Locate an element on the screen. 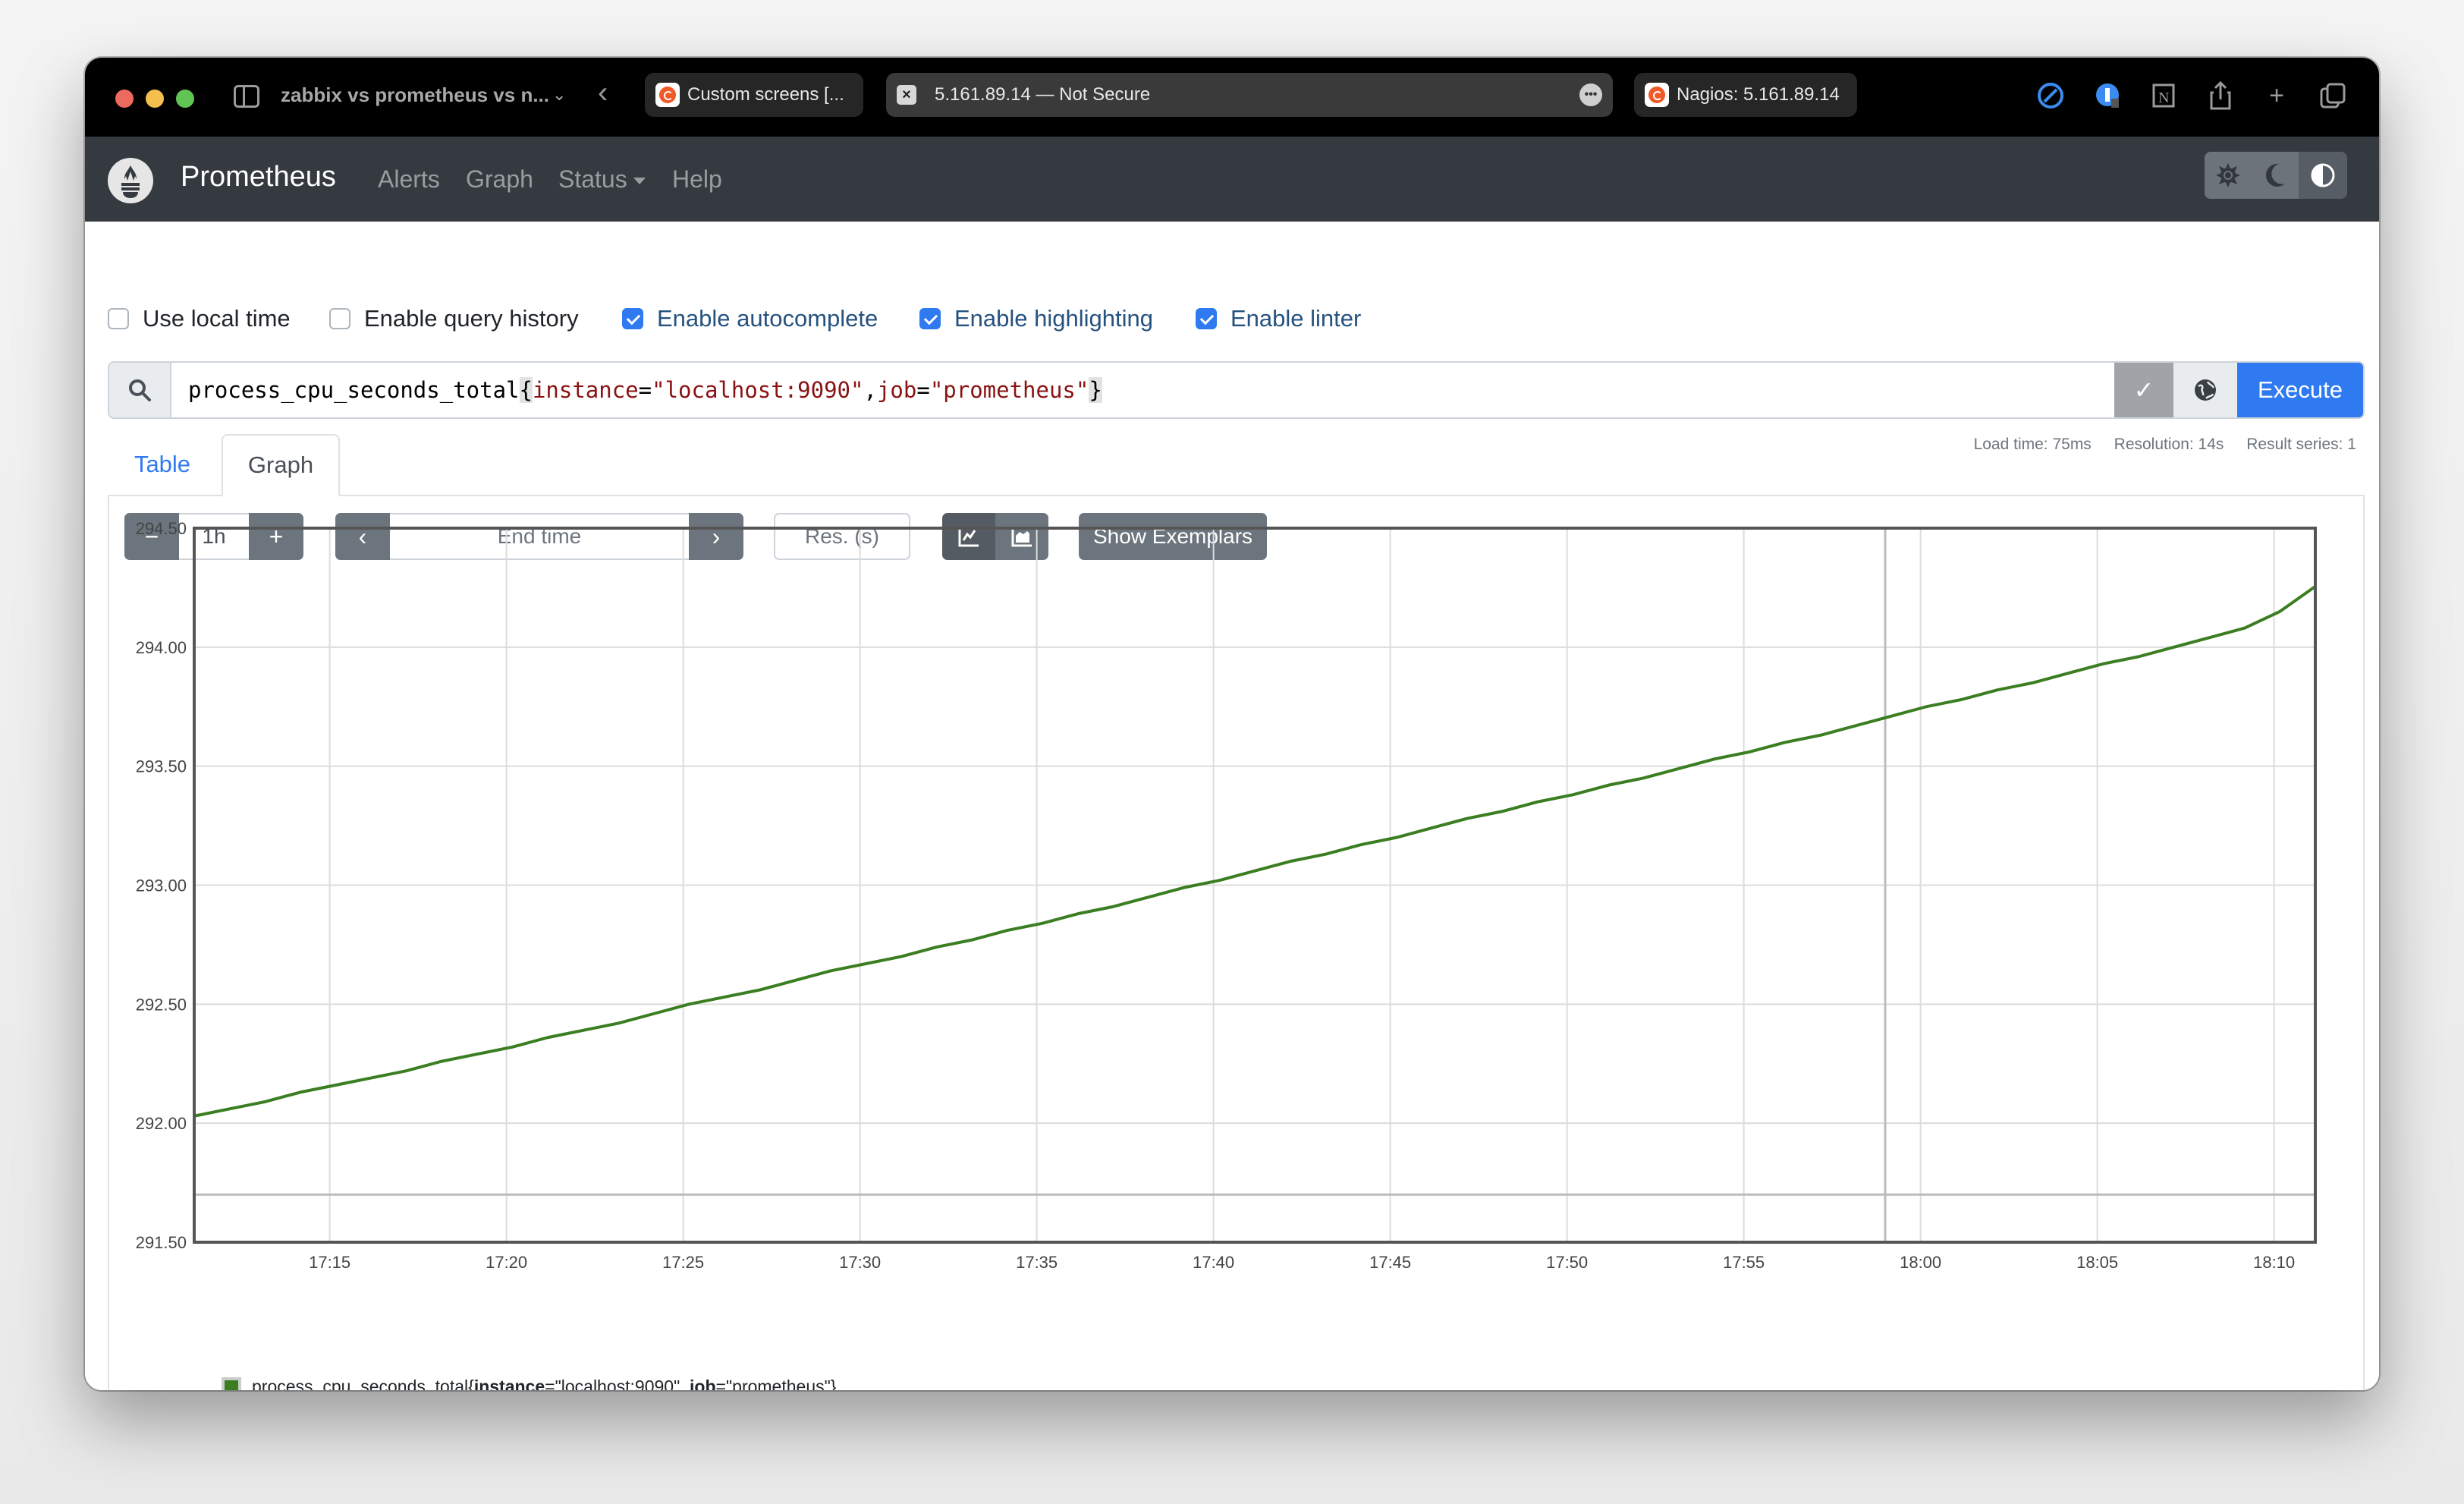  legend-brace-open: { is located at coordinates (471, 1383).